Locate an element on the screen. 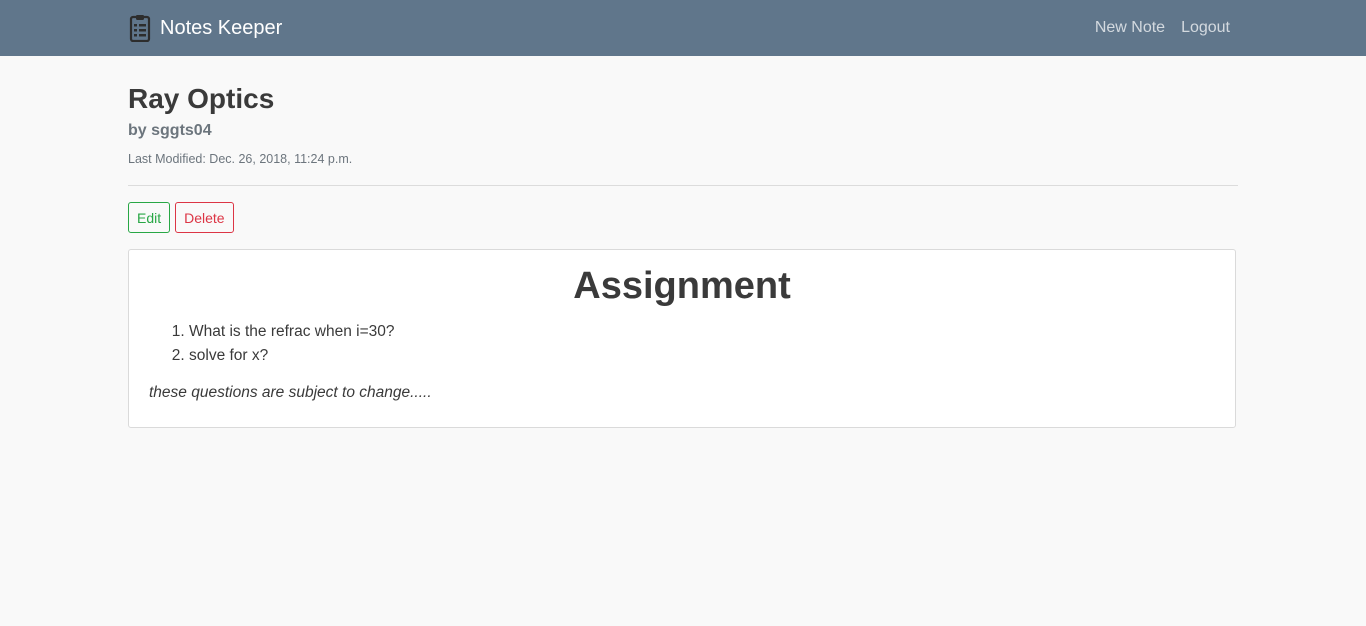 This screenshot has width=1366, height=626. edit-button: Edit is located at coordinates (149, 217).